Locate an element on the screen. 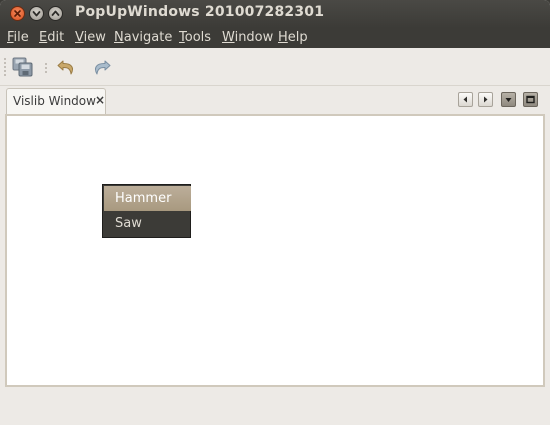 The width and height of the screenshot is (550, 425). menu-help-accel: H is located at coordinates (283, 37).